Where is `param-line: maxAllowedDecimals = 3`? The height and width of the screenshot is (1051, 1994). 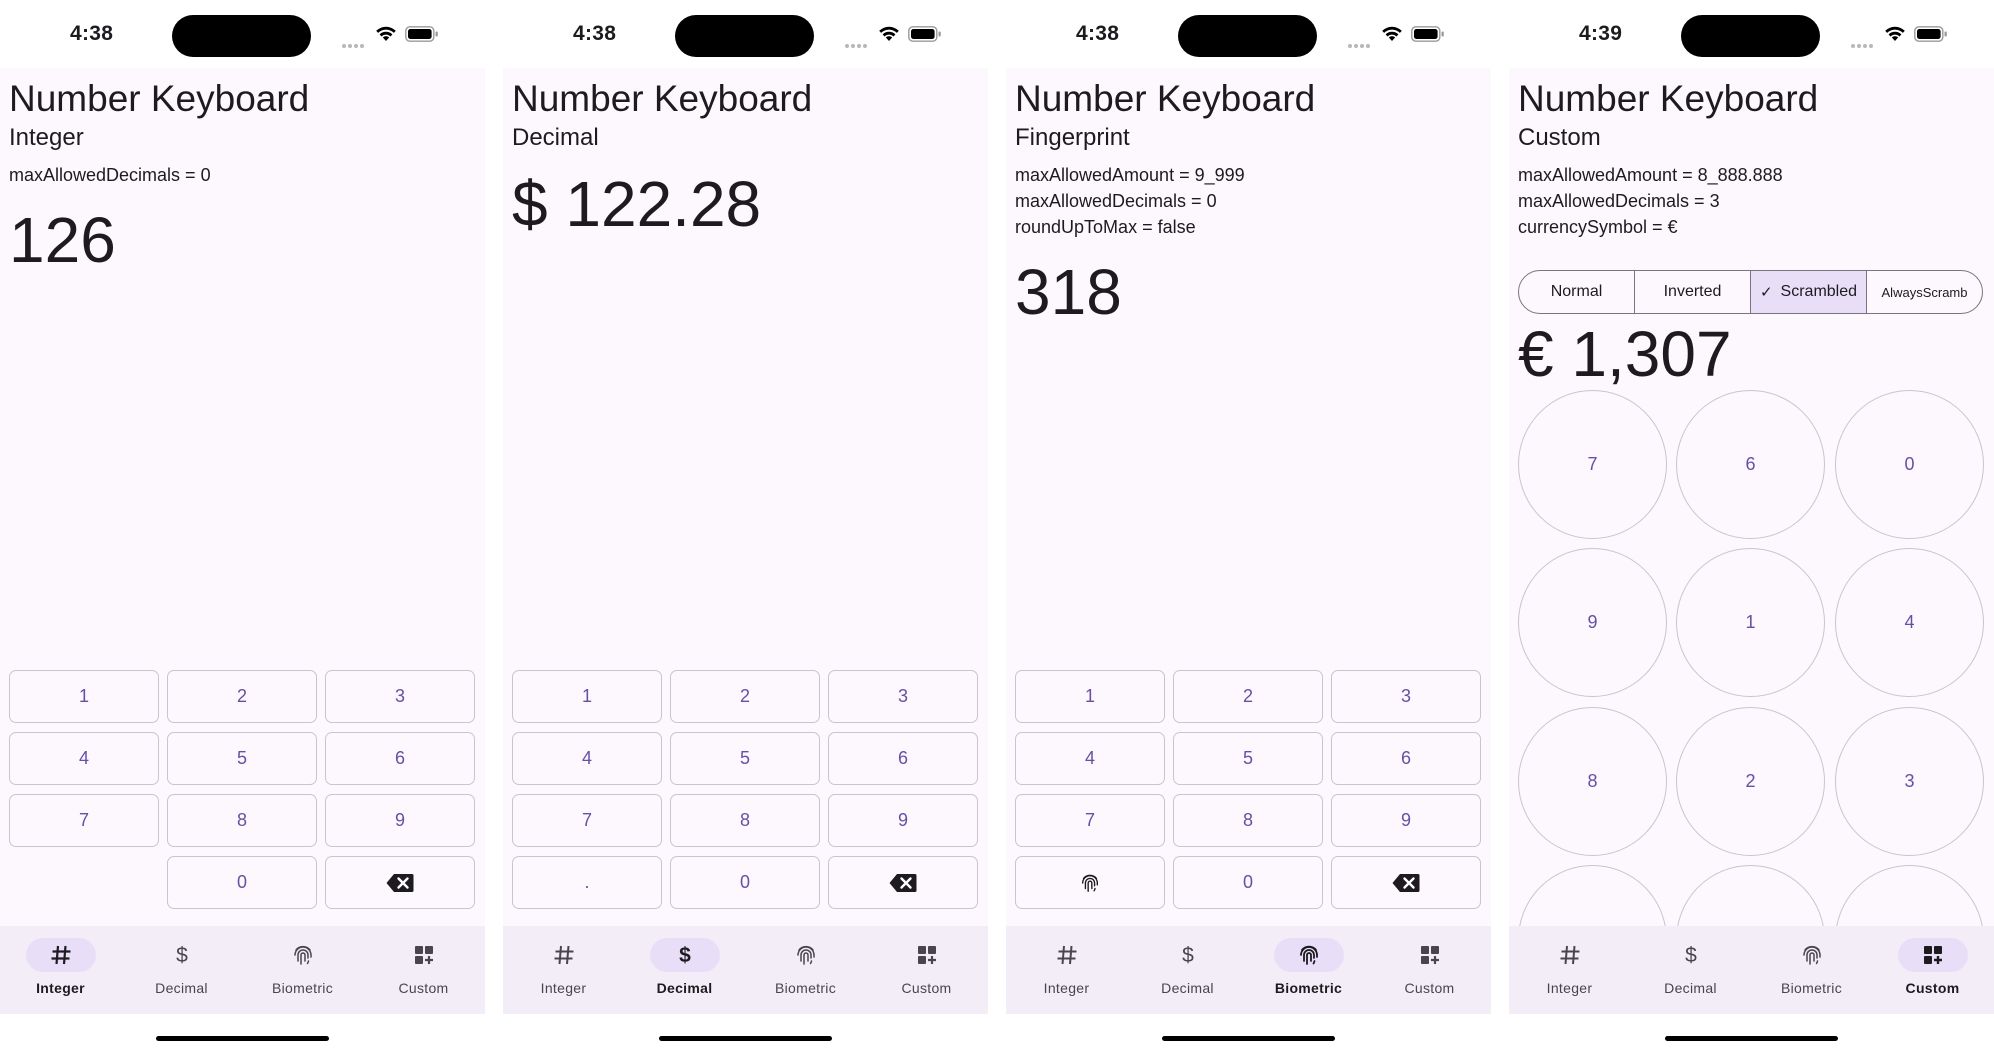
param-line: maxAllowedDecimals = 3 is located at coordinates (1619, 201).